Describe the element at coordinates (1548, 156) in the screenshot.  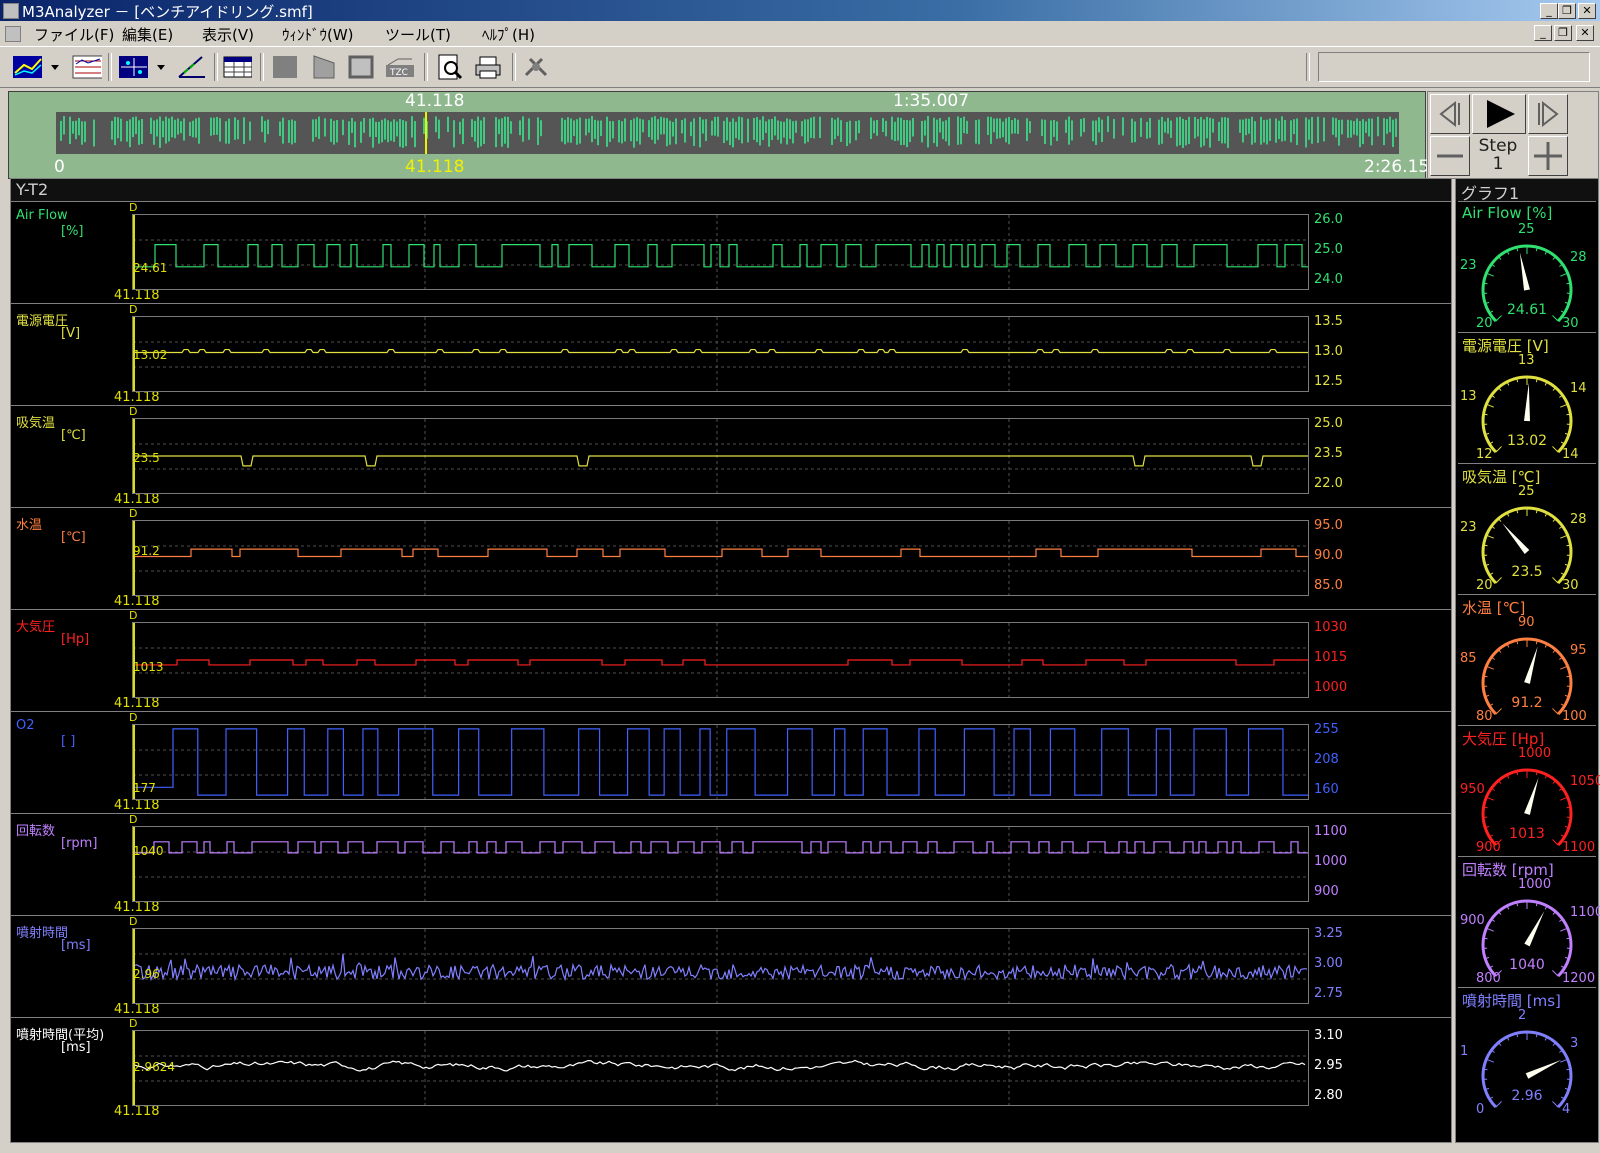
I see `step-increase-button` at that location.